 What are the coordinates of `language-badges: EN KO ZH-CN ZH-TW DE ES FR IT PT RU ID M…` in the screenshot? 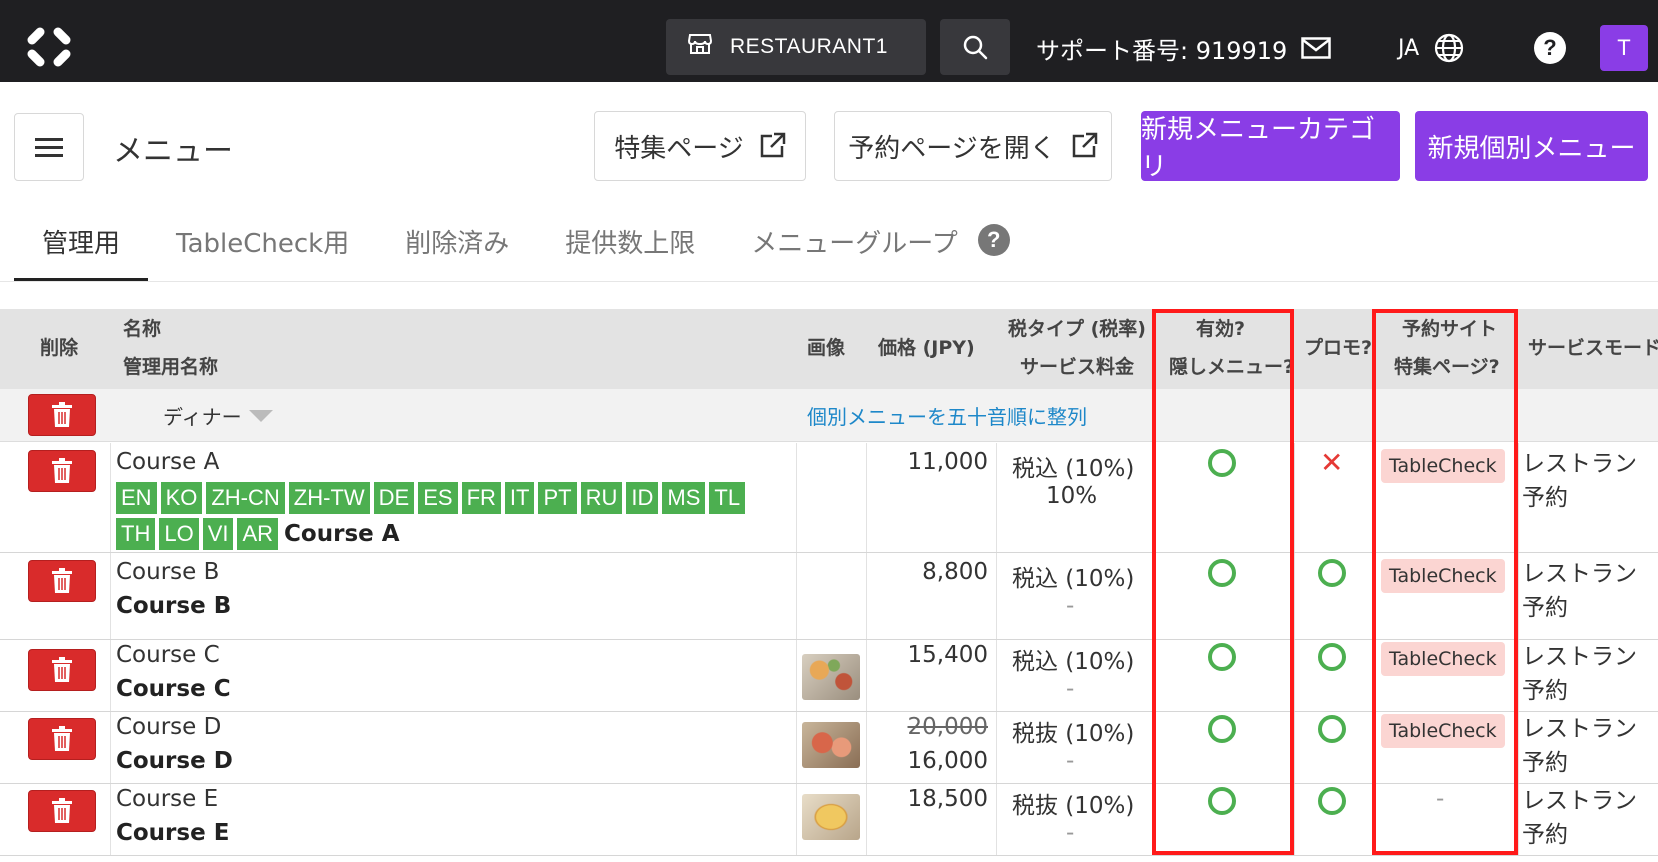 It's located at (436, 516).